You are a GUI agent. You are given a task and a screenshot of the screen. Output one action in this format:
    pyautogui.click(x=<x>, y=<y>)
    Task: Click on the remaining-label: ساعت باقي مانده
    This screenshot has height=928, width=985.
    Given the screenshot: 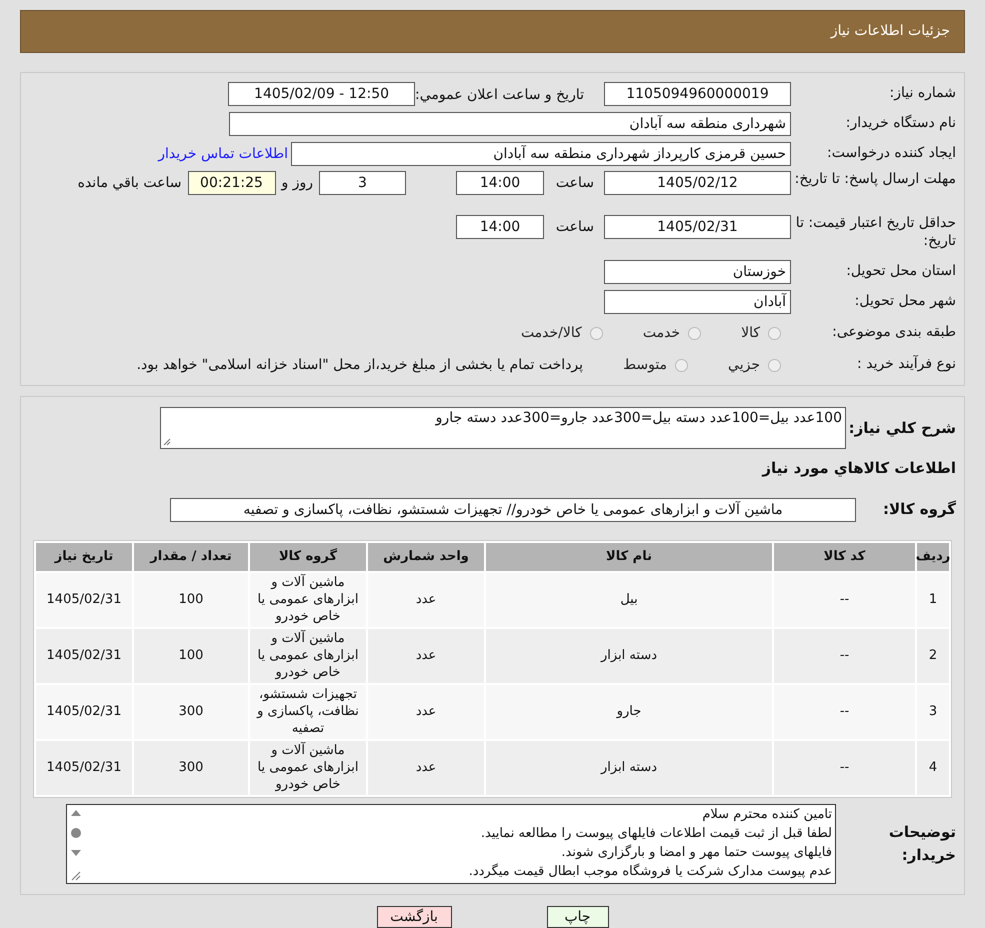 What is the action you would take?
    pyautogui.click(x=130, y=183)
    